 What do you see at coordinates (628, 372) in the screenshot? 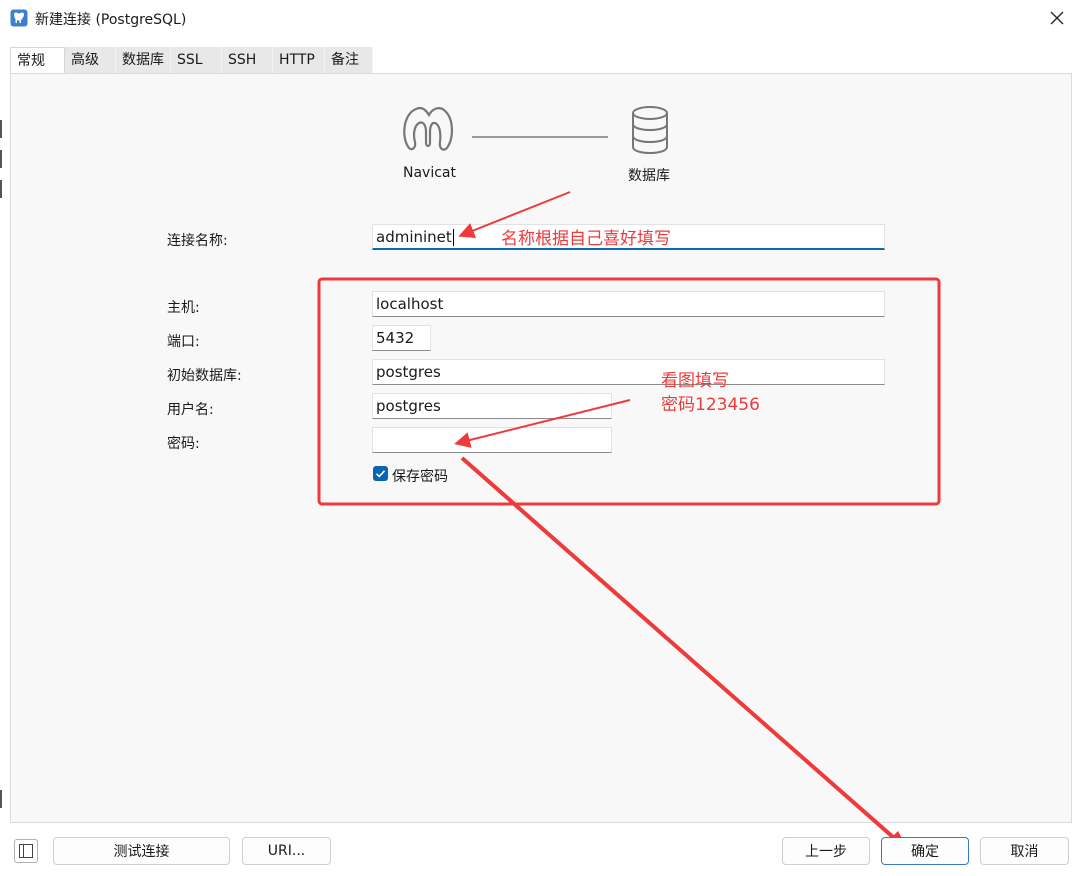
I see `initial-database-input: postgres` at bounding box center [628, 372].